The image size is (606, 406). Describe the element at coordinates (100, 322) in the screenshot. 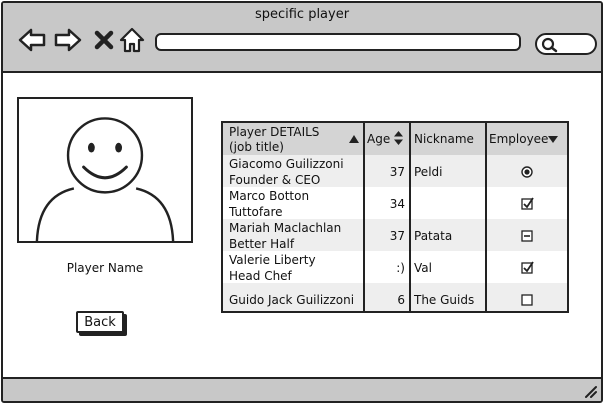

I see `back-button: Back` at that location.